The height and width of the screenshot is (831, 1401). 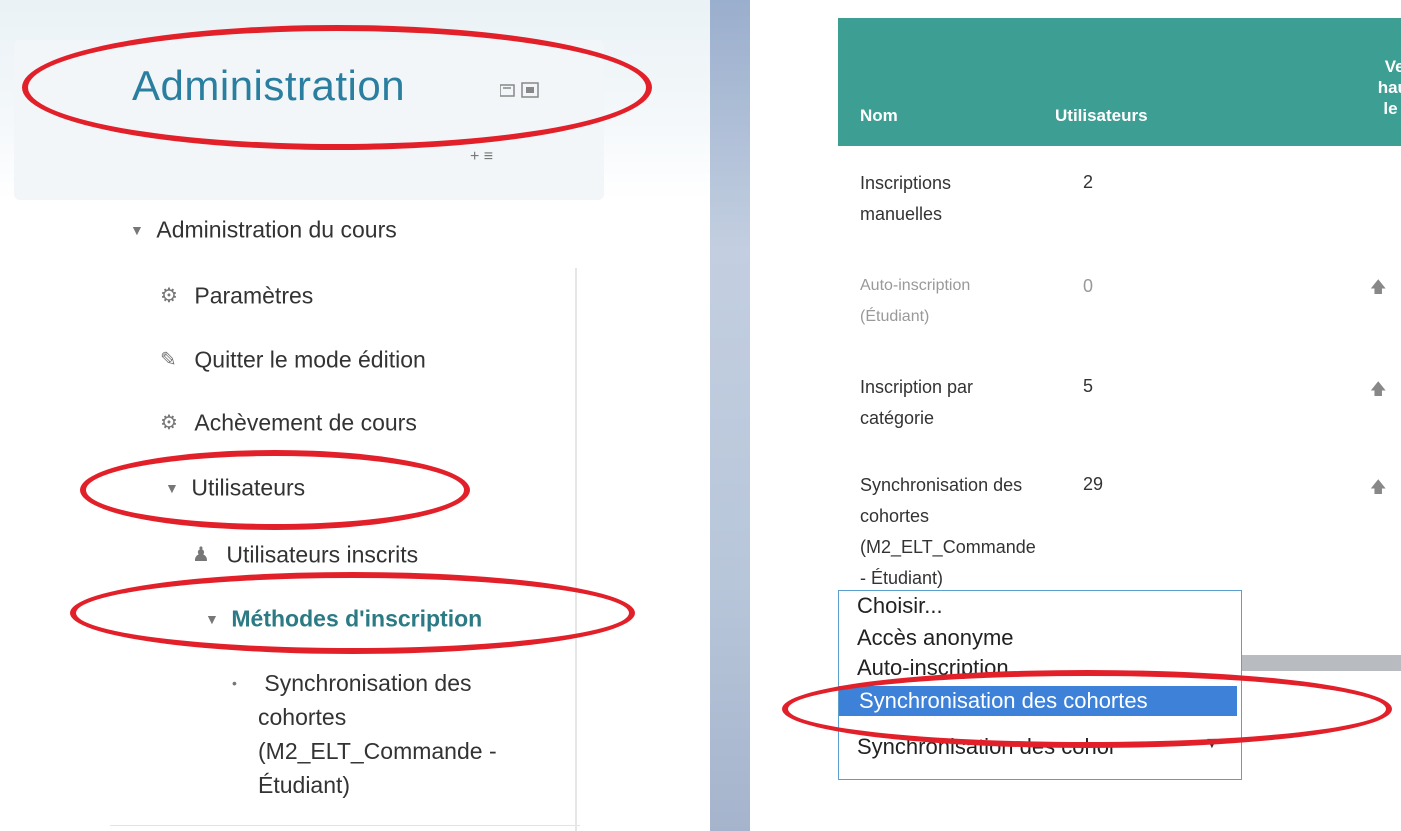 I want to click on table-header: Nom Utilisateurs Ver haut/ le b, so click(x=1119, y=82).